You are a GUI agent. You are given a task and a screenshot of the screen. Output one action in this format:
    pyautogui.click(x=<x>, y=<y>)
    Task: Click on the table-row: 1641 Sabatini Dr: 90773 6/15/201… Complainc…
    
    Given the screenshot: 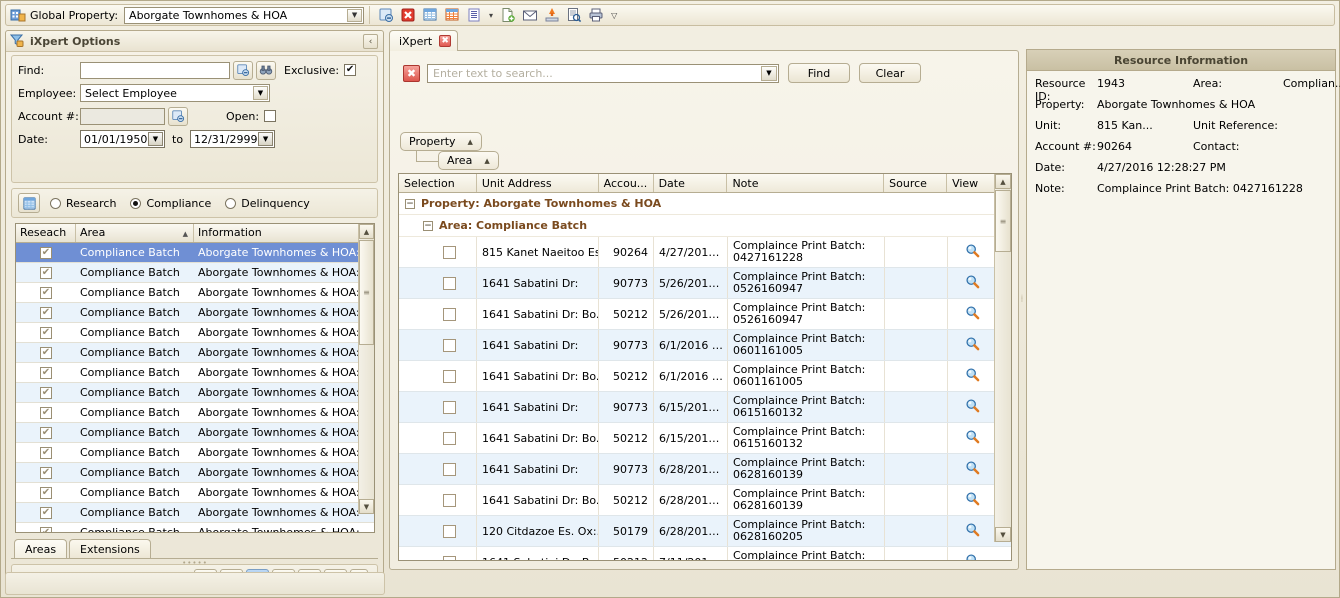 What is the action you would take?
    pyautogui.click(x=705, y=407)
    